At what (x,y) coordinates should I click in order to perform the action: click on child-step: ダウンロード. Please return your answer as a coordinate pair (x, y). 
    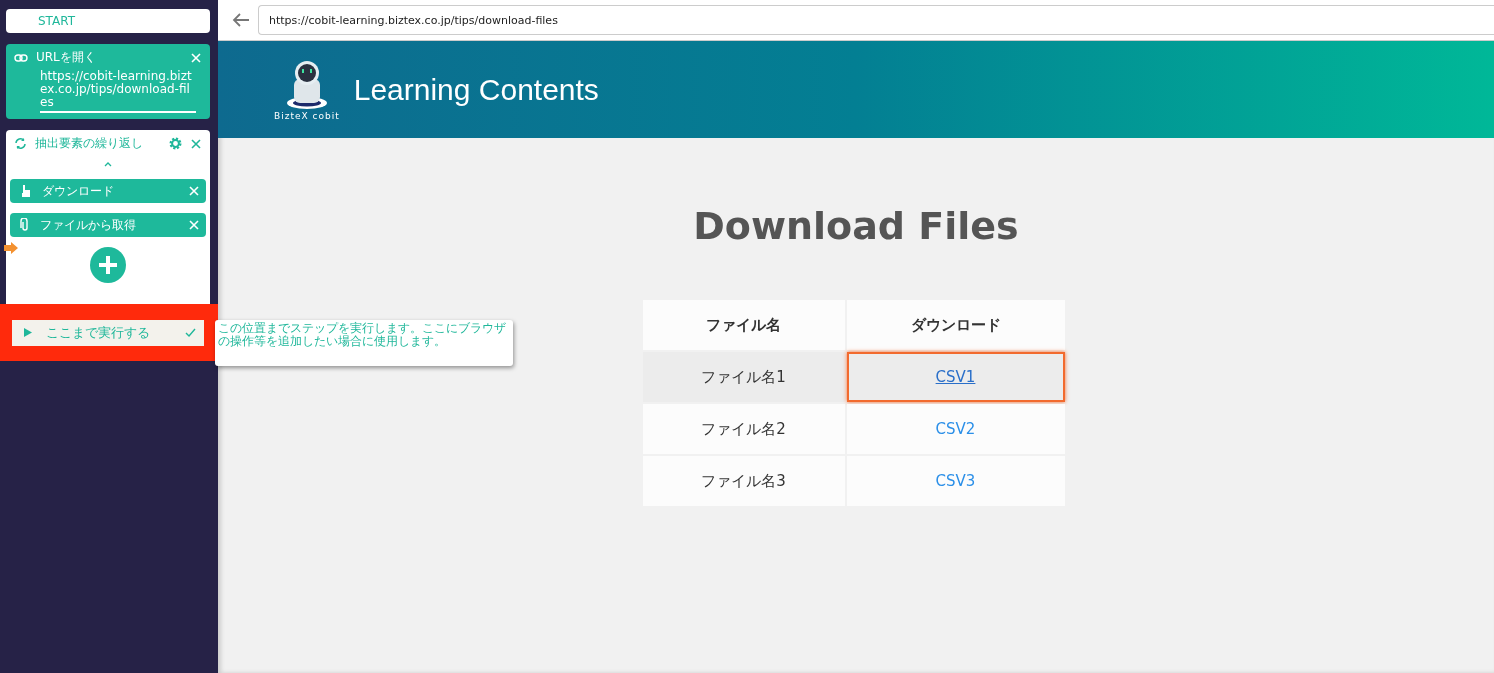
    Looking at the image, I should click on (108, 191).